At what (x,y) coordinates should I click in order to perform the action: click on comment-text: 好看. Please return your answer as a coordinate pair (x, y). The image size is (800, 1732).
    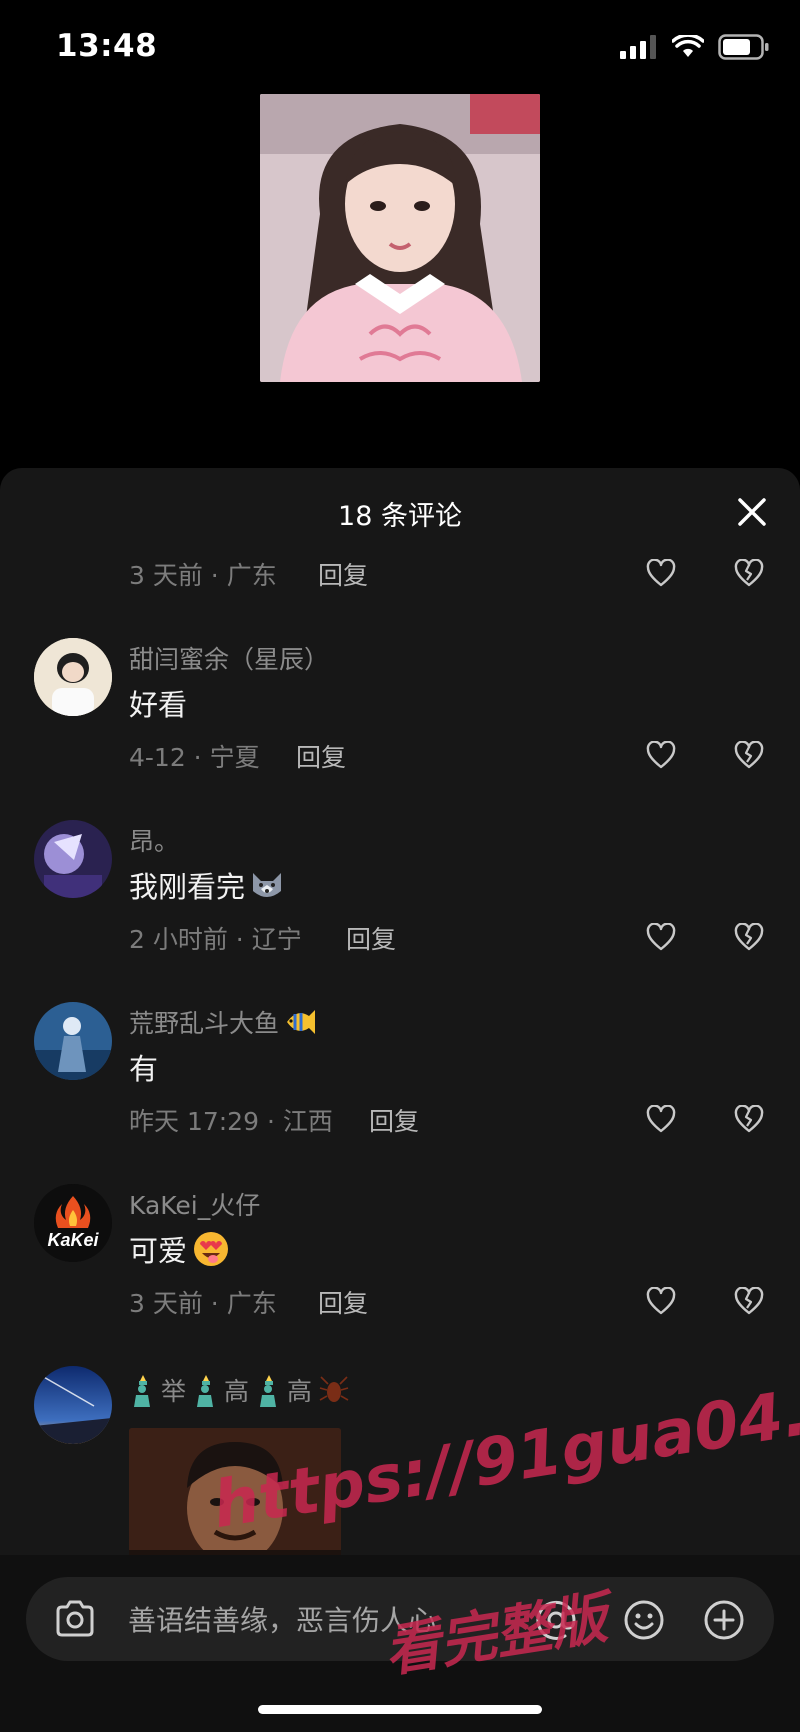
    Looking at the image, I should click on (158, 703).